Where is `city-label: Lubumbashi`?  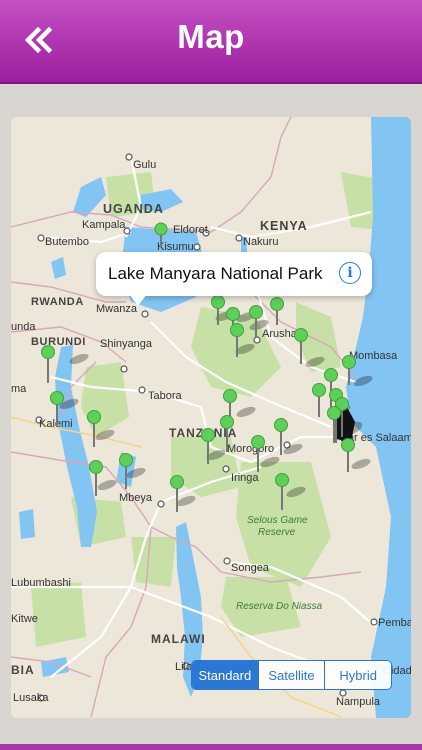
city-label: Lubumbashi is located at coordinates (41, 583).